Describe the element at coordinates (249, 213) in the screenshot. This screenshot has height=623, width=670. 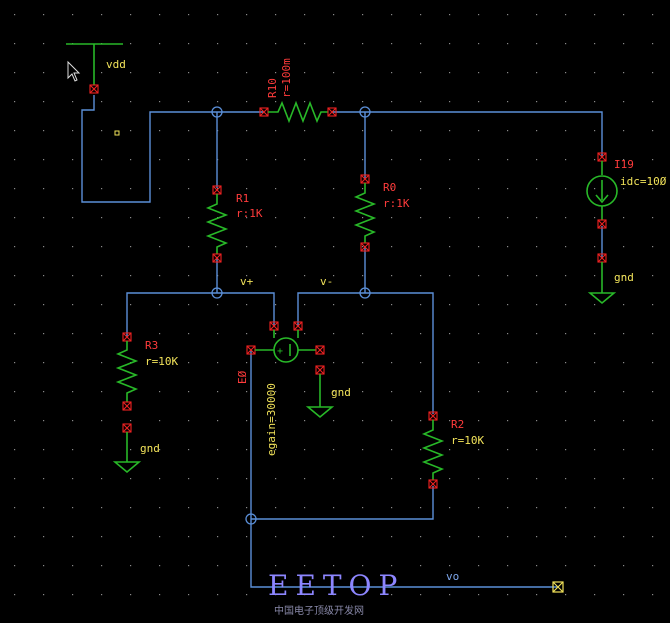
I see `label-r1-value: r:1K` at that location.